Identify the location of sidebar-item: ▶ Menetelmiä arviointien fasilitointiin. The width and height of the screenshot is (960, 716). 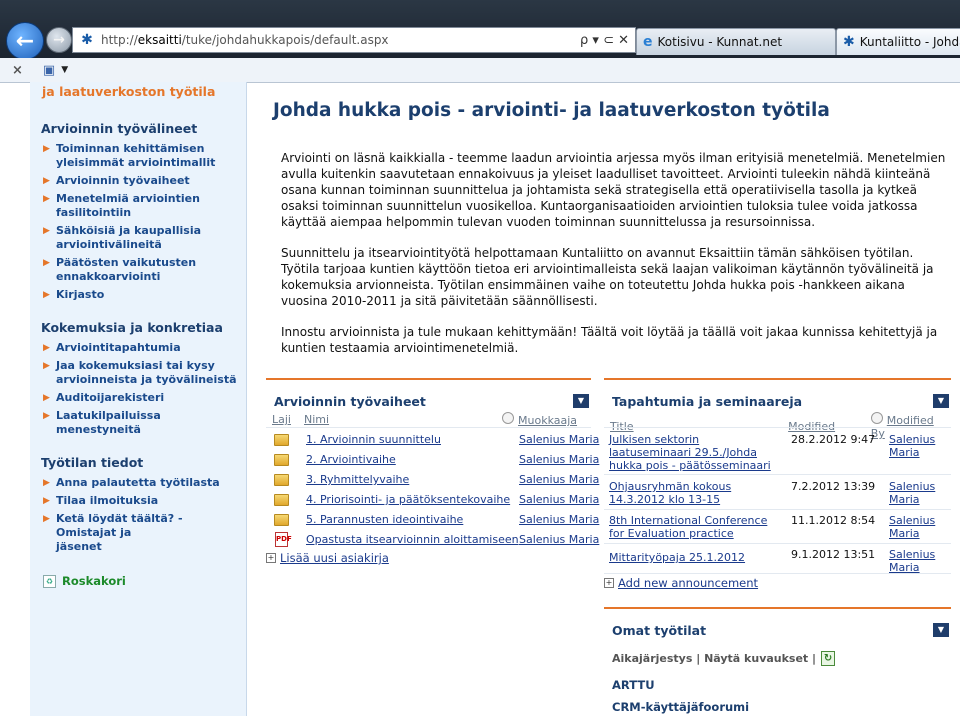
(144, 206).